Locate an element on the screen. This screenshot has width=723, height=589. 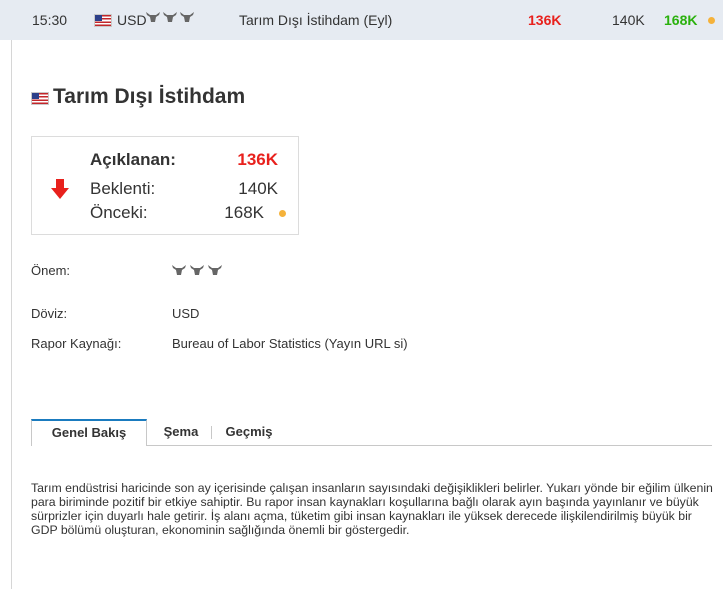
event-forecast-value: 140K is located at coordinates (628, 20).